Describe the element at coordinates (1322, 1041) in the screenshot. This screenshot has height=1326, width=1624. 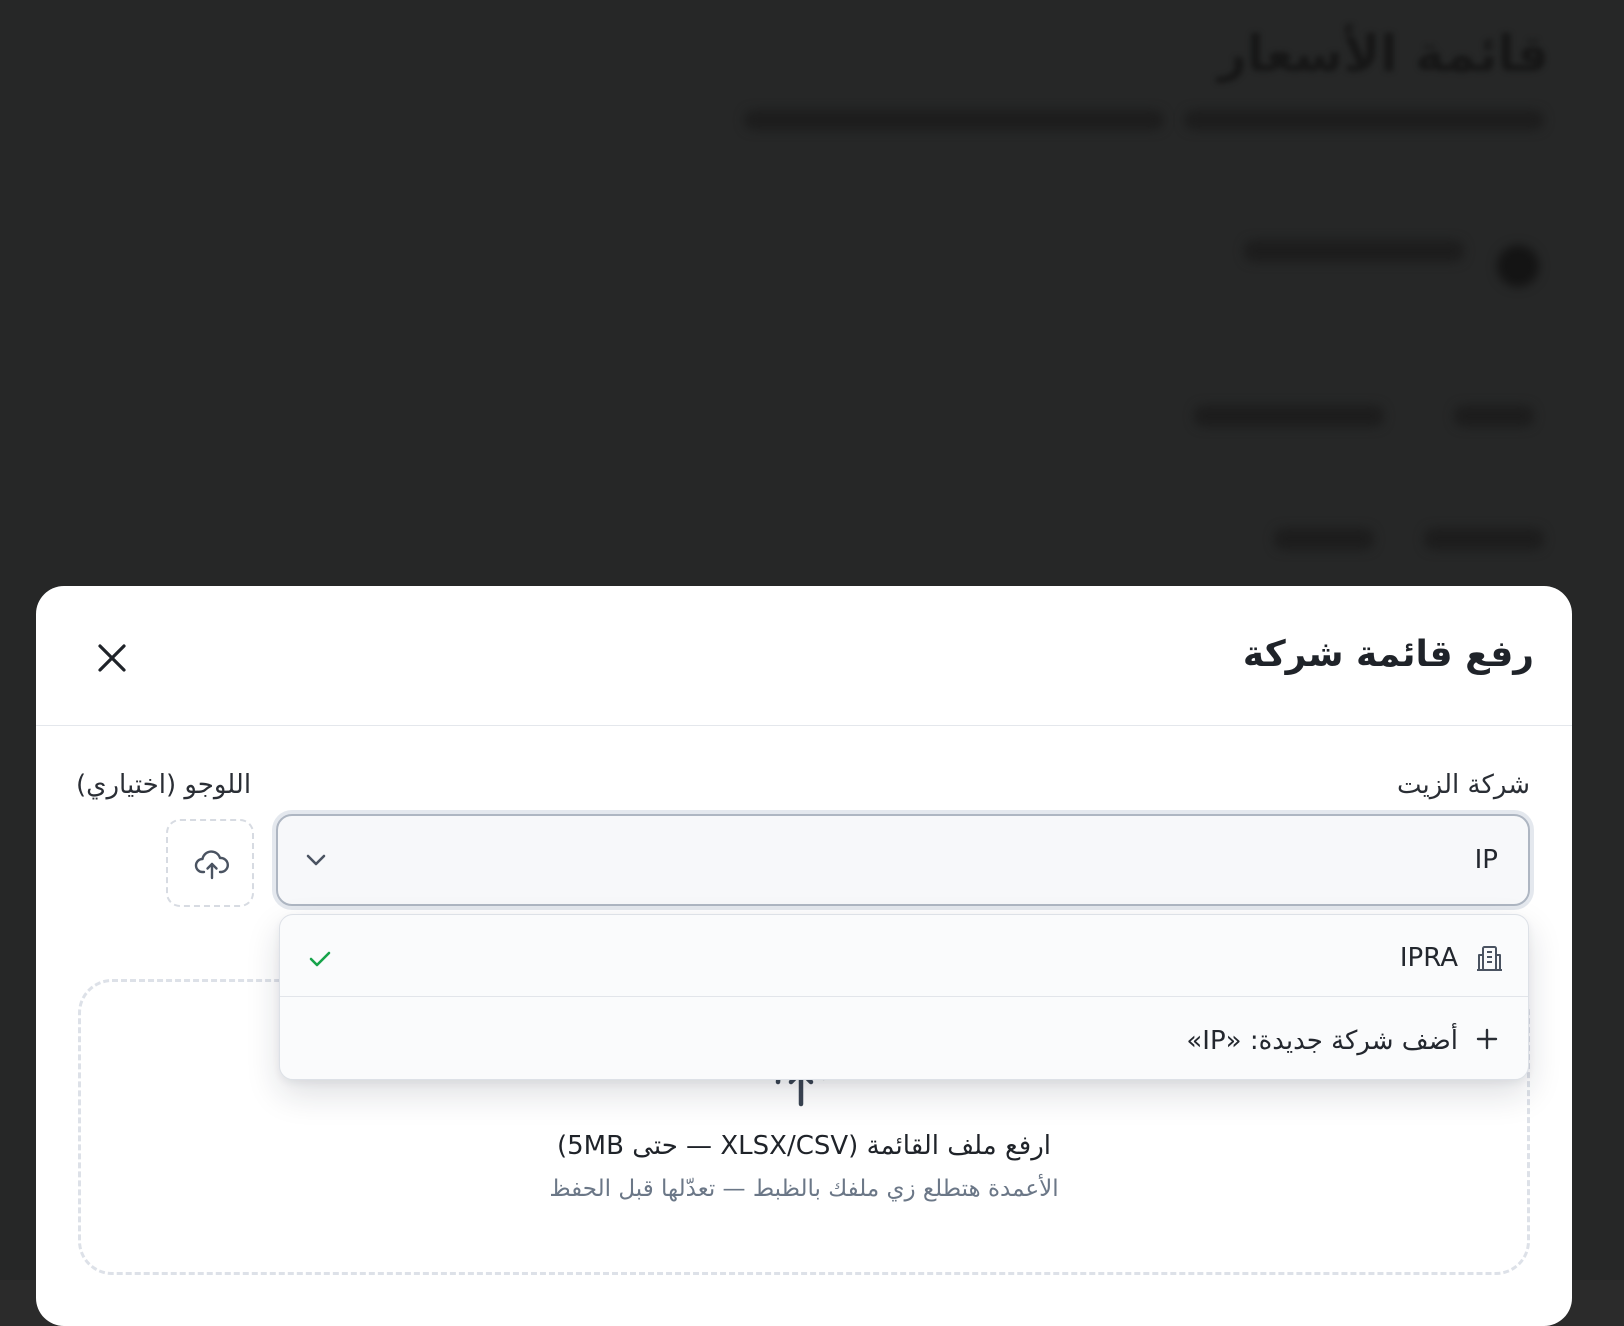
I see `add-new-company-label: أضف شركة جديدة: «IP»` at that location.